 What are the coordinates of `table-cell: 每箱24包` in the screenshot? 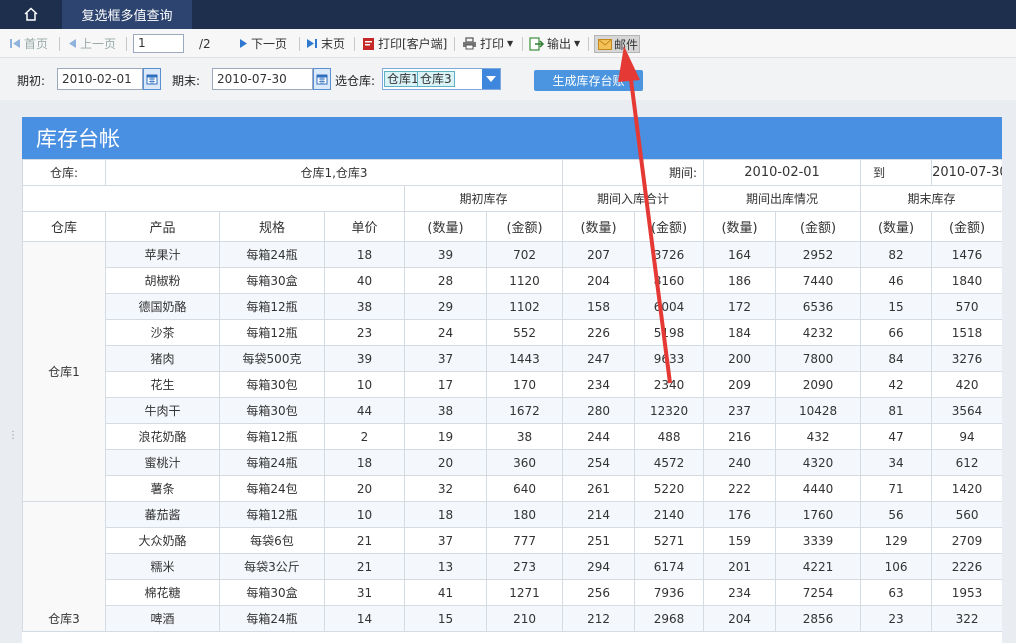 It's located at (272, 488).